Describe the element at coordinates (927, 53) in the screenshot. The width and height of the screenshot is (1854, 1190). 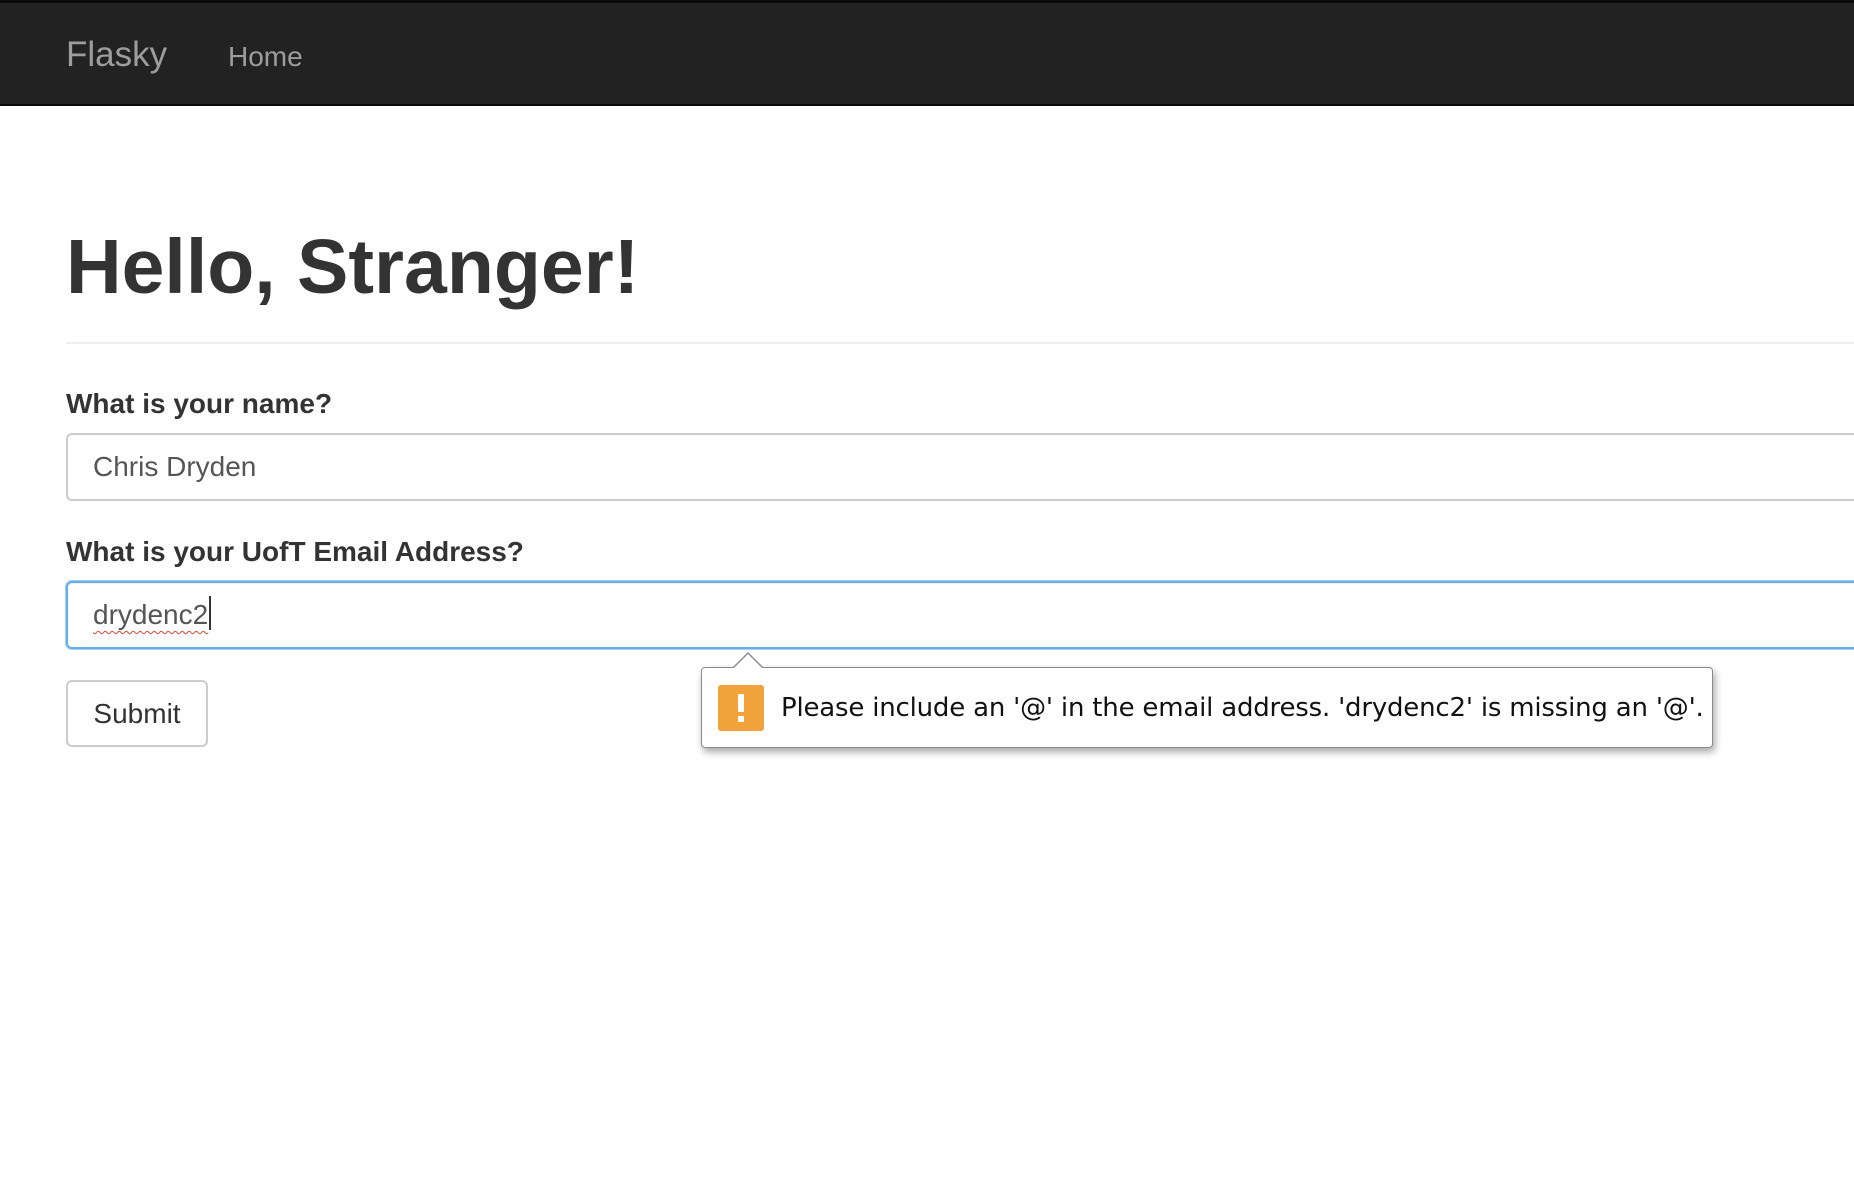
I see `top-navbar: Flasky Home` at that location.